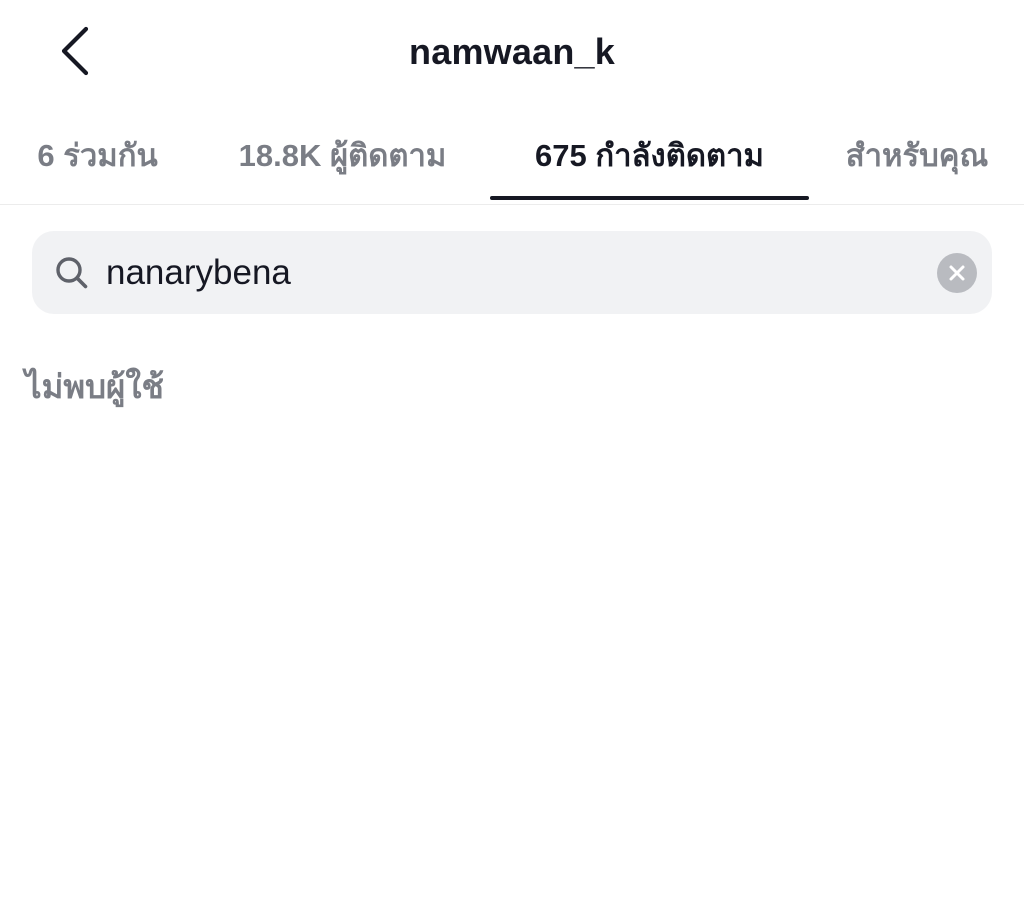 This screenshot has width=1024, height=923. Describe the element at coordinates (649, 155) in the screenshot. I see `tab-following: 675 กำลังติดตาม` at that location.